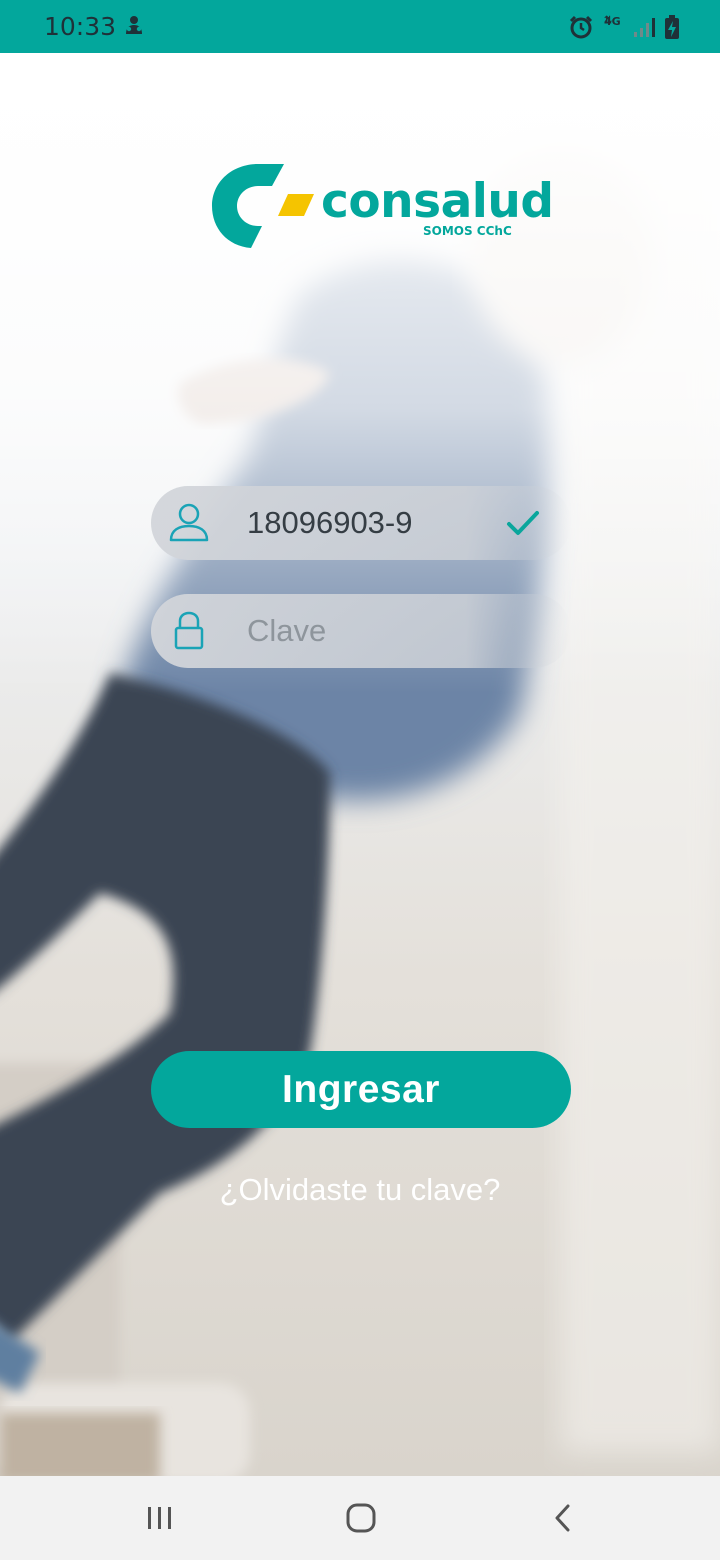 The image size is (720, 1560). What do you see at coordinates (330, 523) in the screenshot?
I see `user-id-value: 18096903-9` at bounding box center [330, 523].